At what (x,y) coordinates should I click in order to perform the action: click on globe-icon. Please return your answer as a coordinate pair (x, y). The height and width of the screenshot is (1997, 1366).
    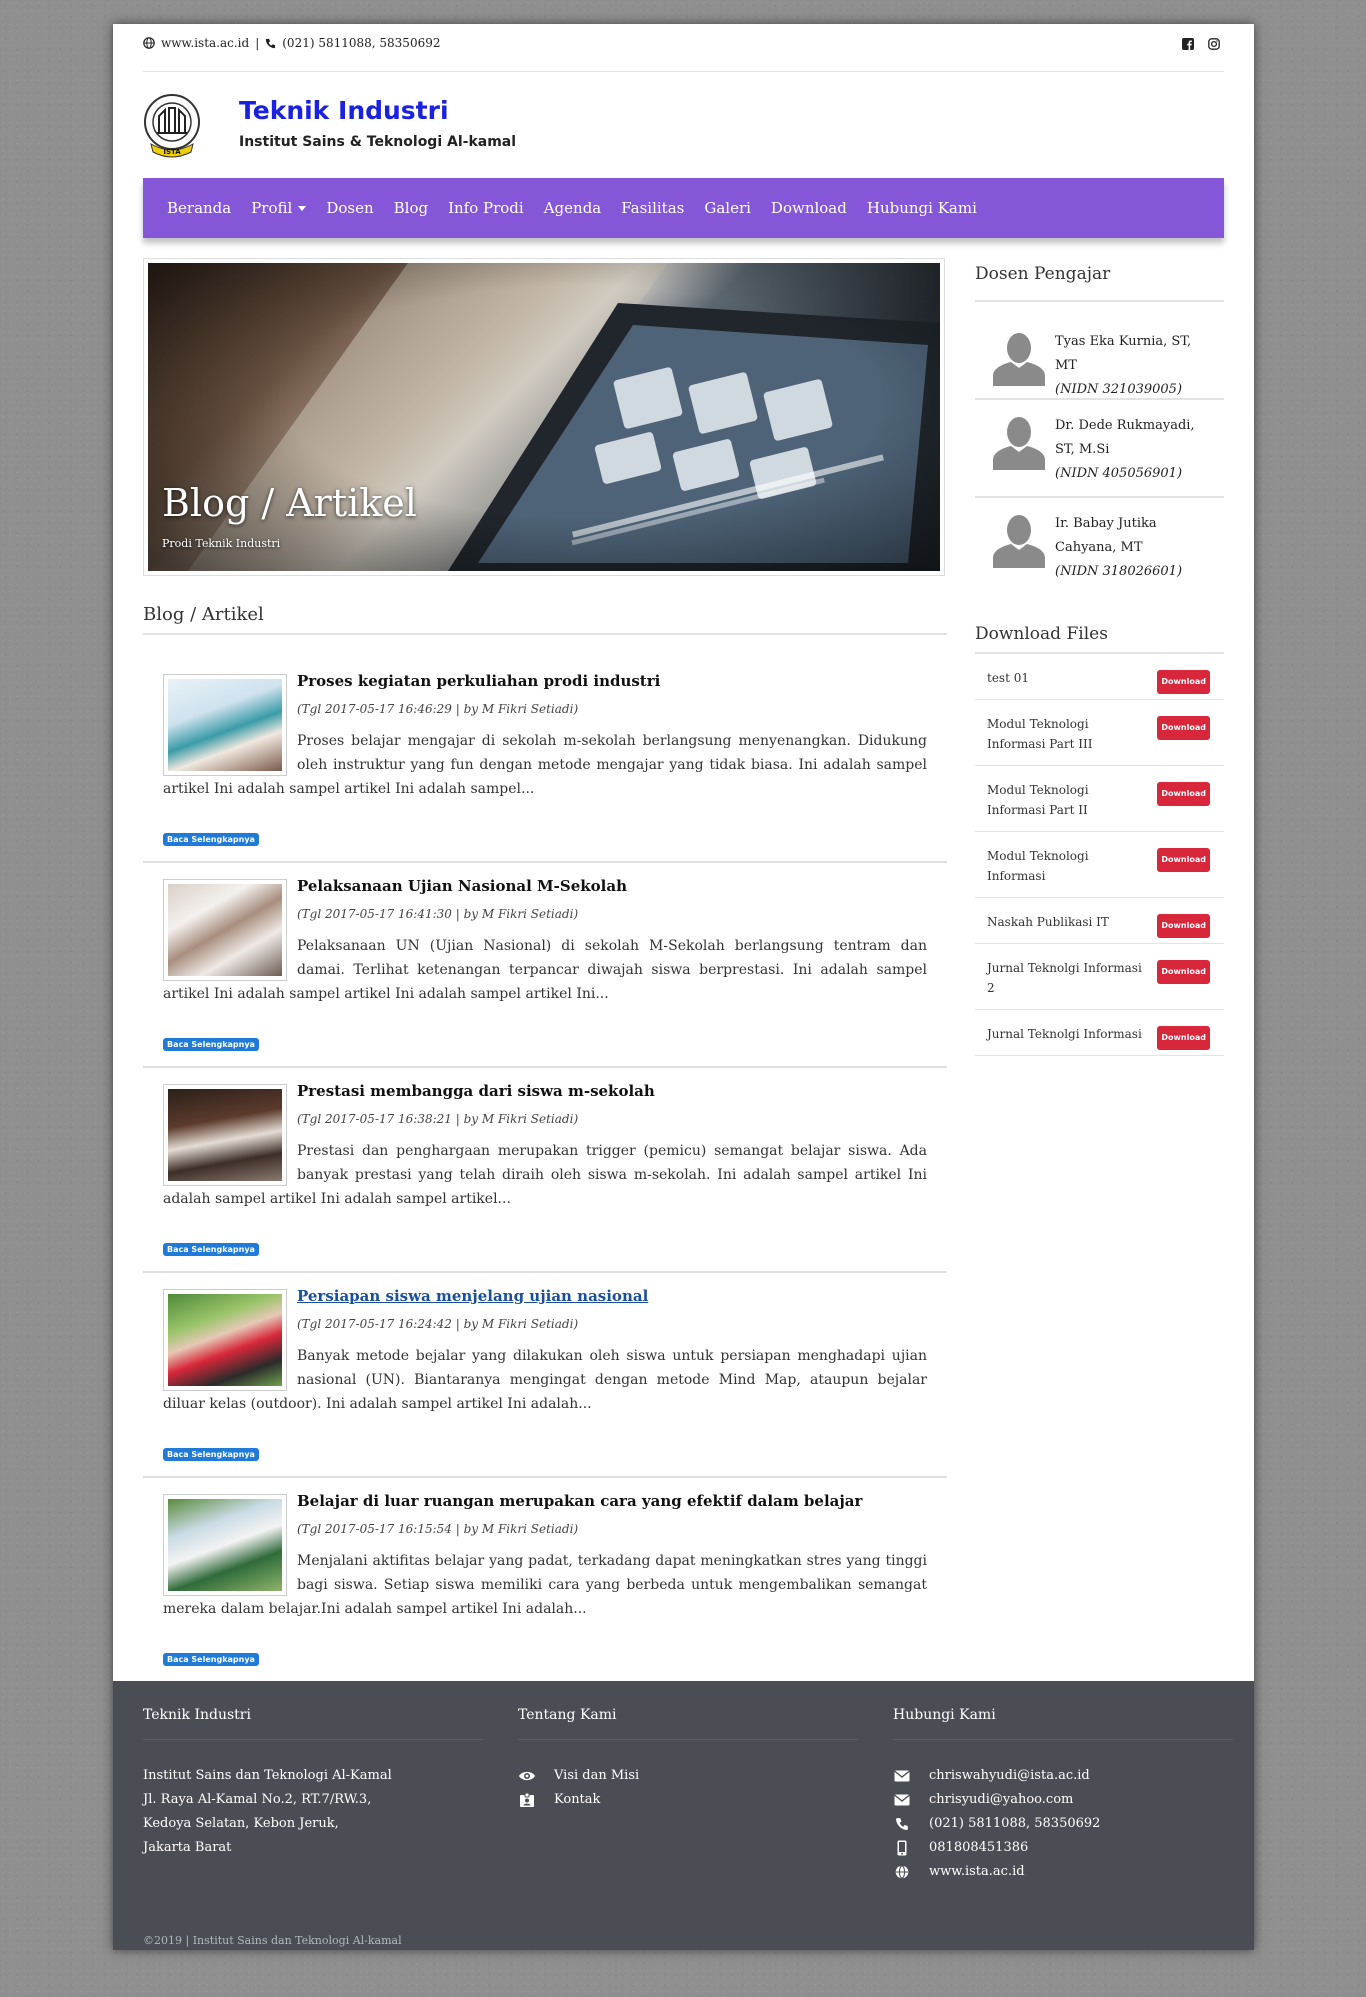
    Looking at the image, I should click on (149, 43).